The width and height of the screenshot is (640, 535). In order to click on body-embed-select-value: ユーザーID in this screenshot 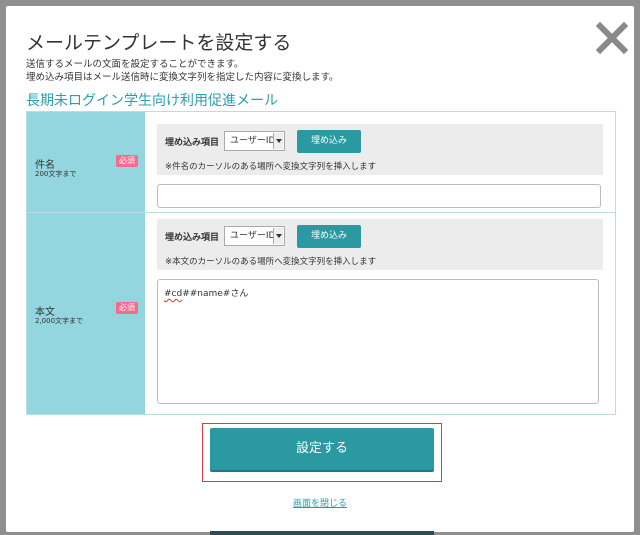, I will do `click(253, 236)`.